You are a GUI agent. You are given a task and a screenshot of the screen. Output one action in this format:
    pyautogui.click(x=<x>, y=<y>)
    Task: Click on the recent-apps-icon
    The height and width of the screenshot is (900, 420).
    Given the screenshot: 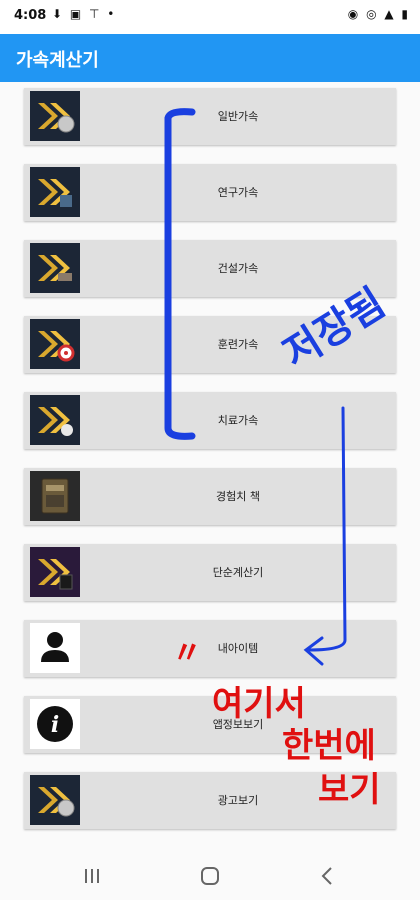 What is the action you would take?
    pyautogui.click(x=92, y=876)
    